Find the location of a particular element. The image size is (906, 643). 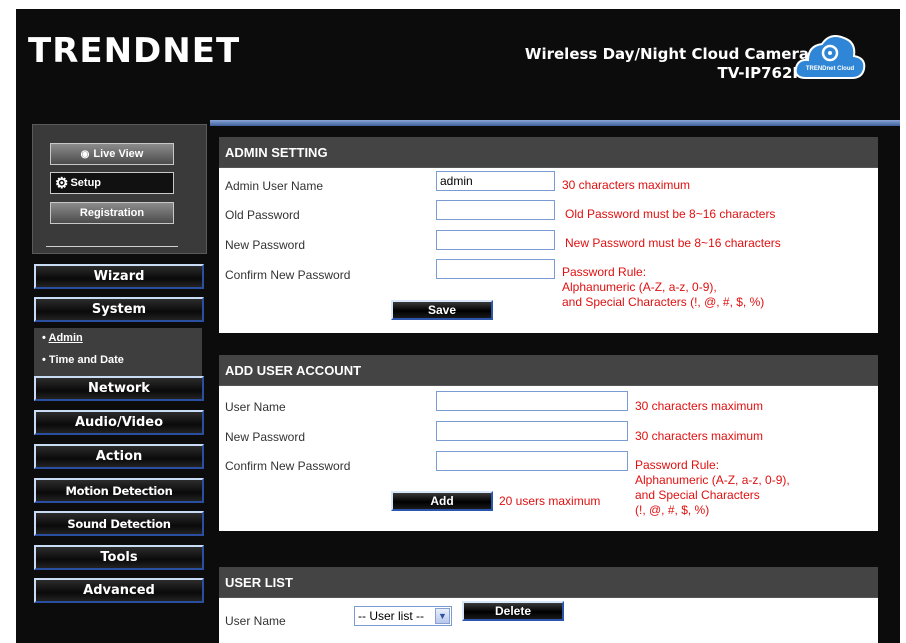

submenu-admin: • Admin is located at coordinates (62, 338).